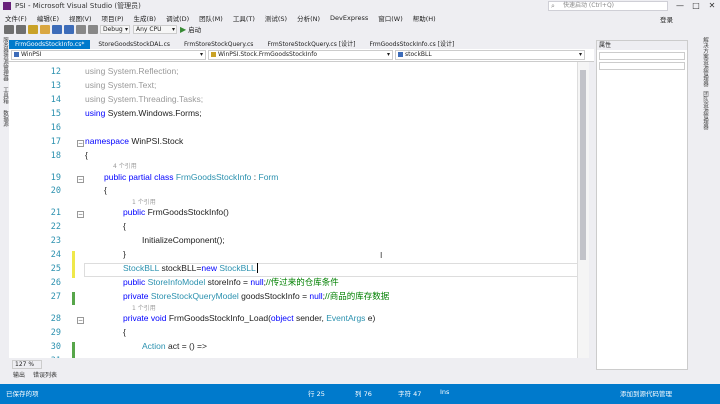 The height and width of the screenshot is (404, 720). I want to click on line-number: 23, so click(55, 241).